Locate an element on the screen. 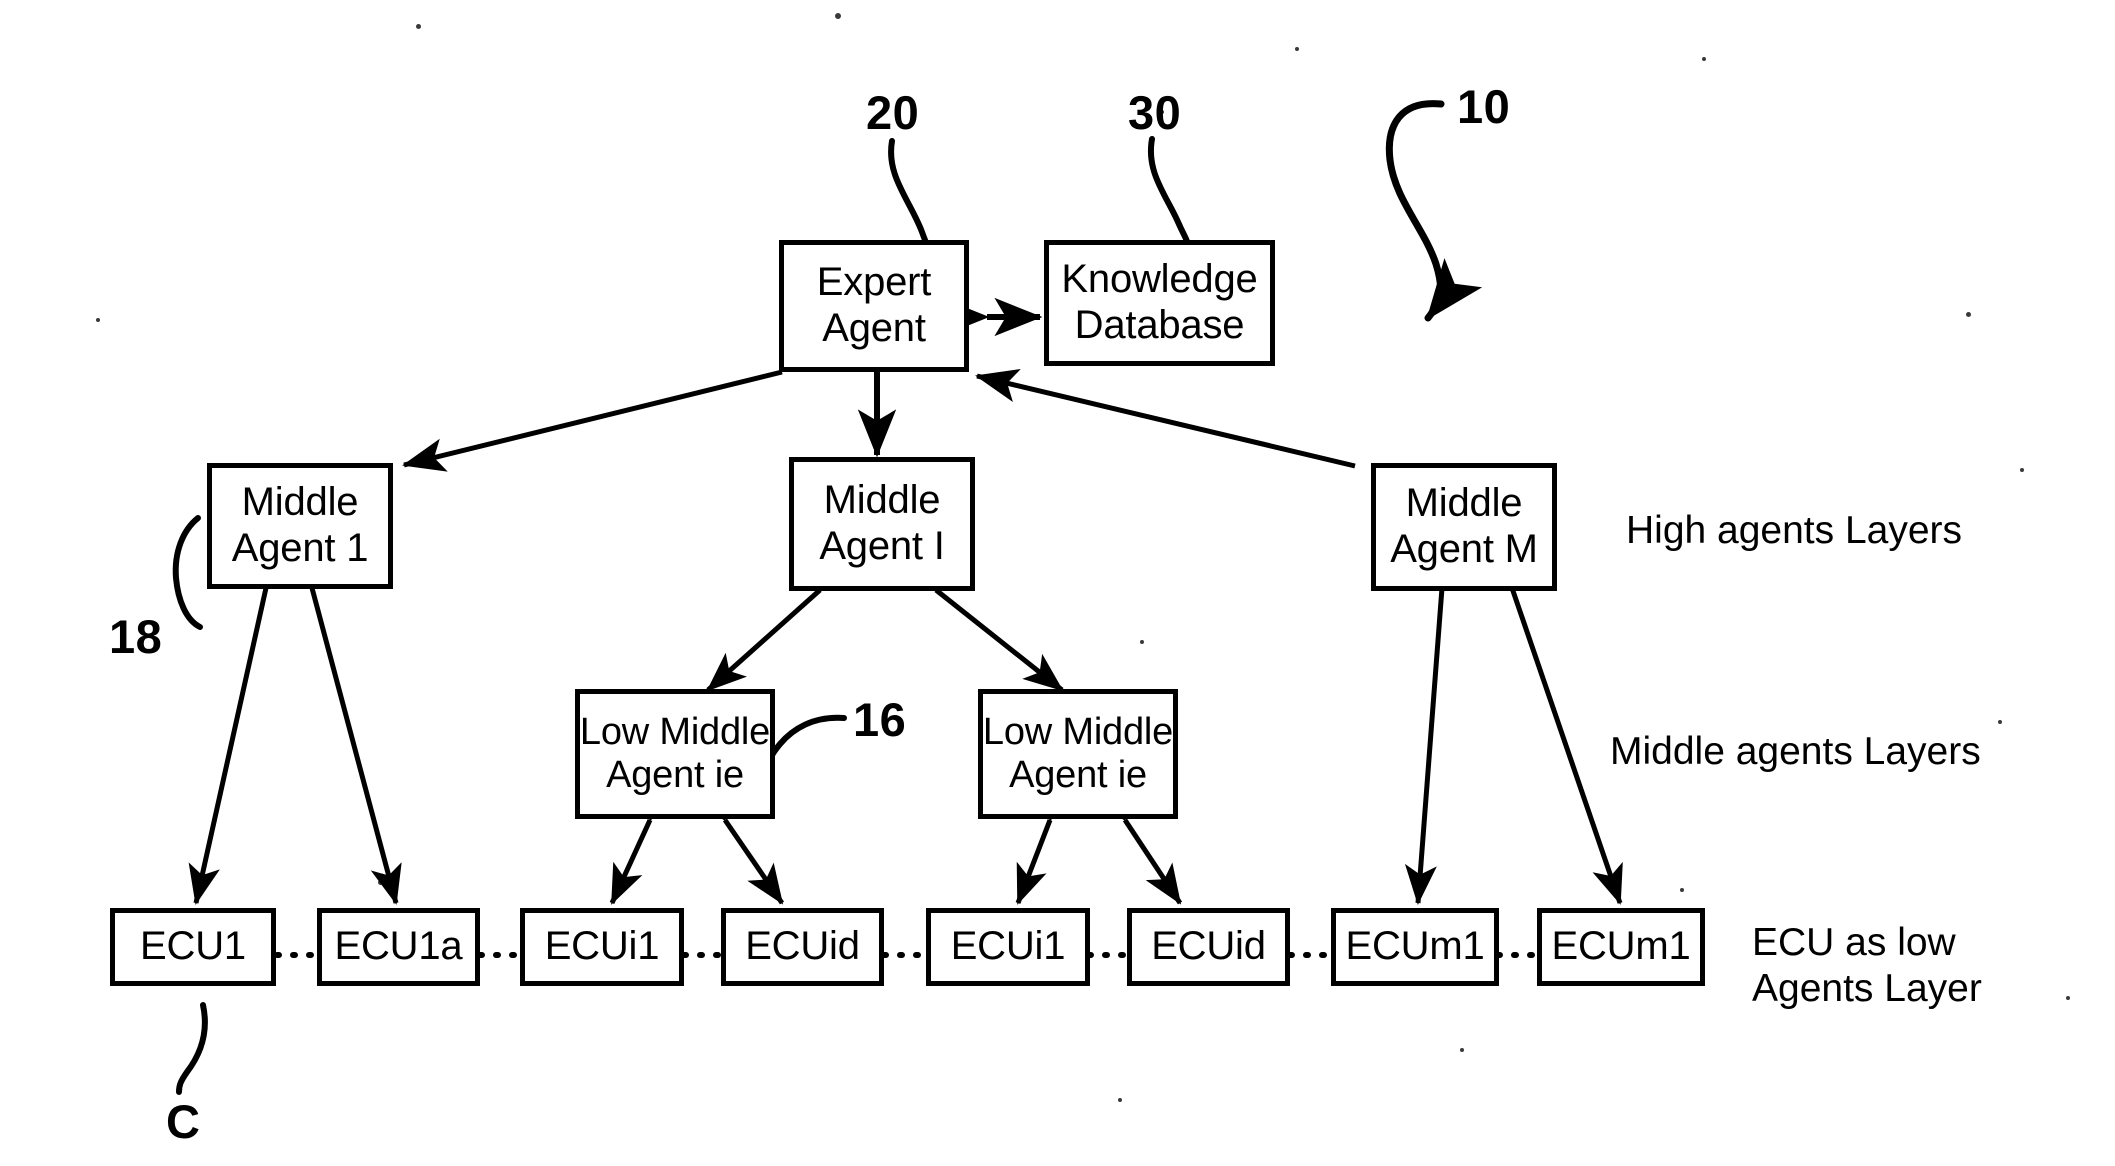 Image resolution: width=2115 pixels, height=1166 pixels. node-ecu-i1-right-label: ECUi1 is located at coordinates (1008, 946).